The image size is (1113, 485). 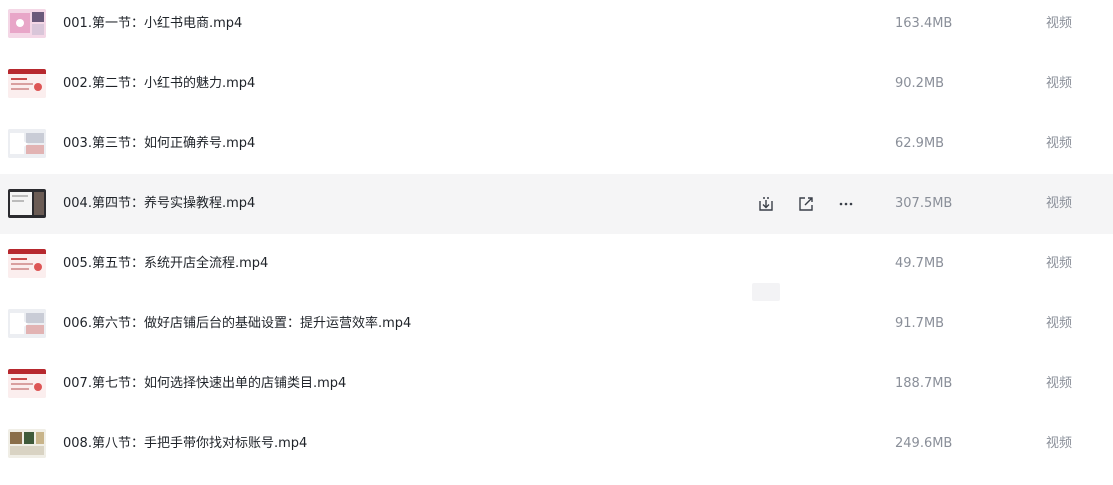 I want to click on file-size: 188.7MB, so click(x=924, y=383).